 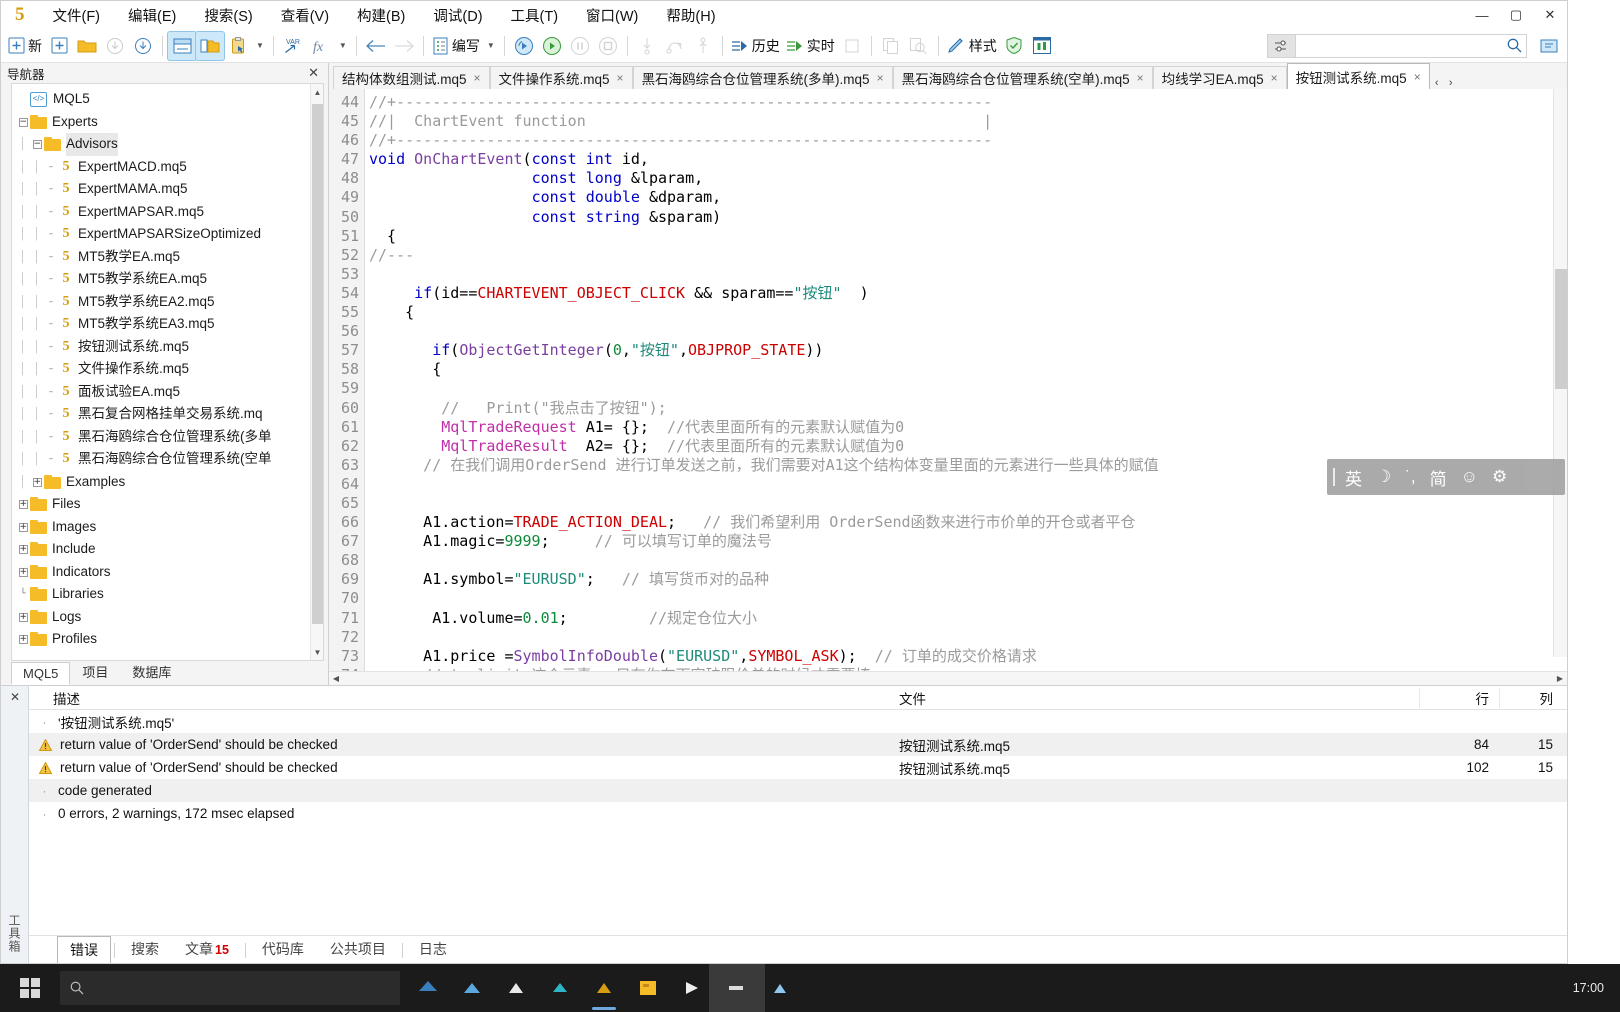 I want to click on functions-button: fx, so click(x=321, y=46).